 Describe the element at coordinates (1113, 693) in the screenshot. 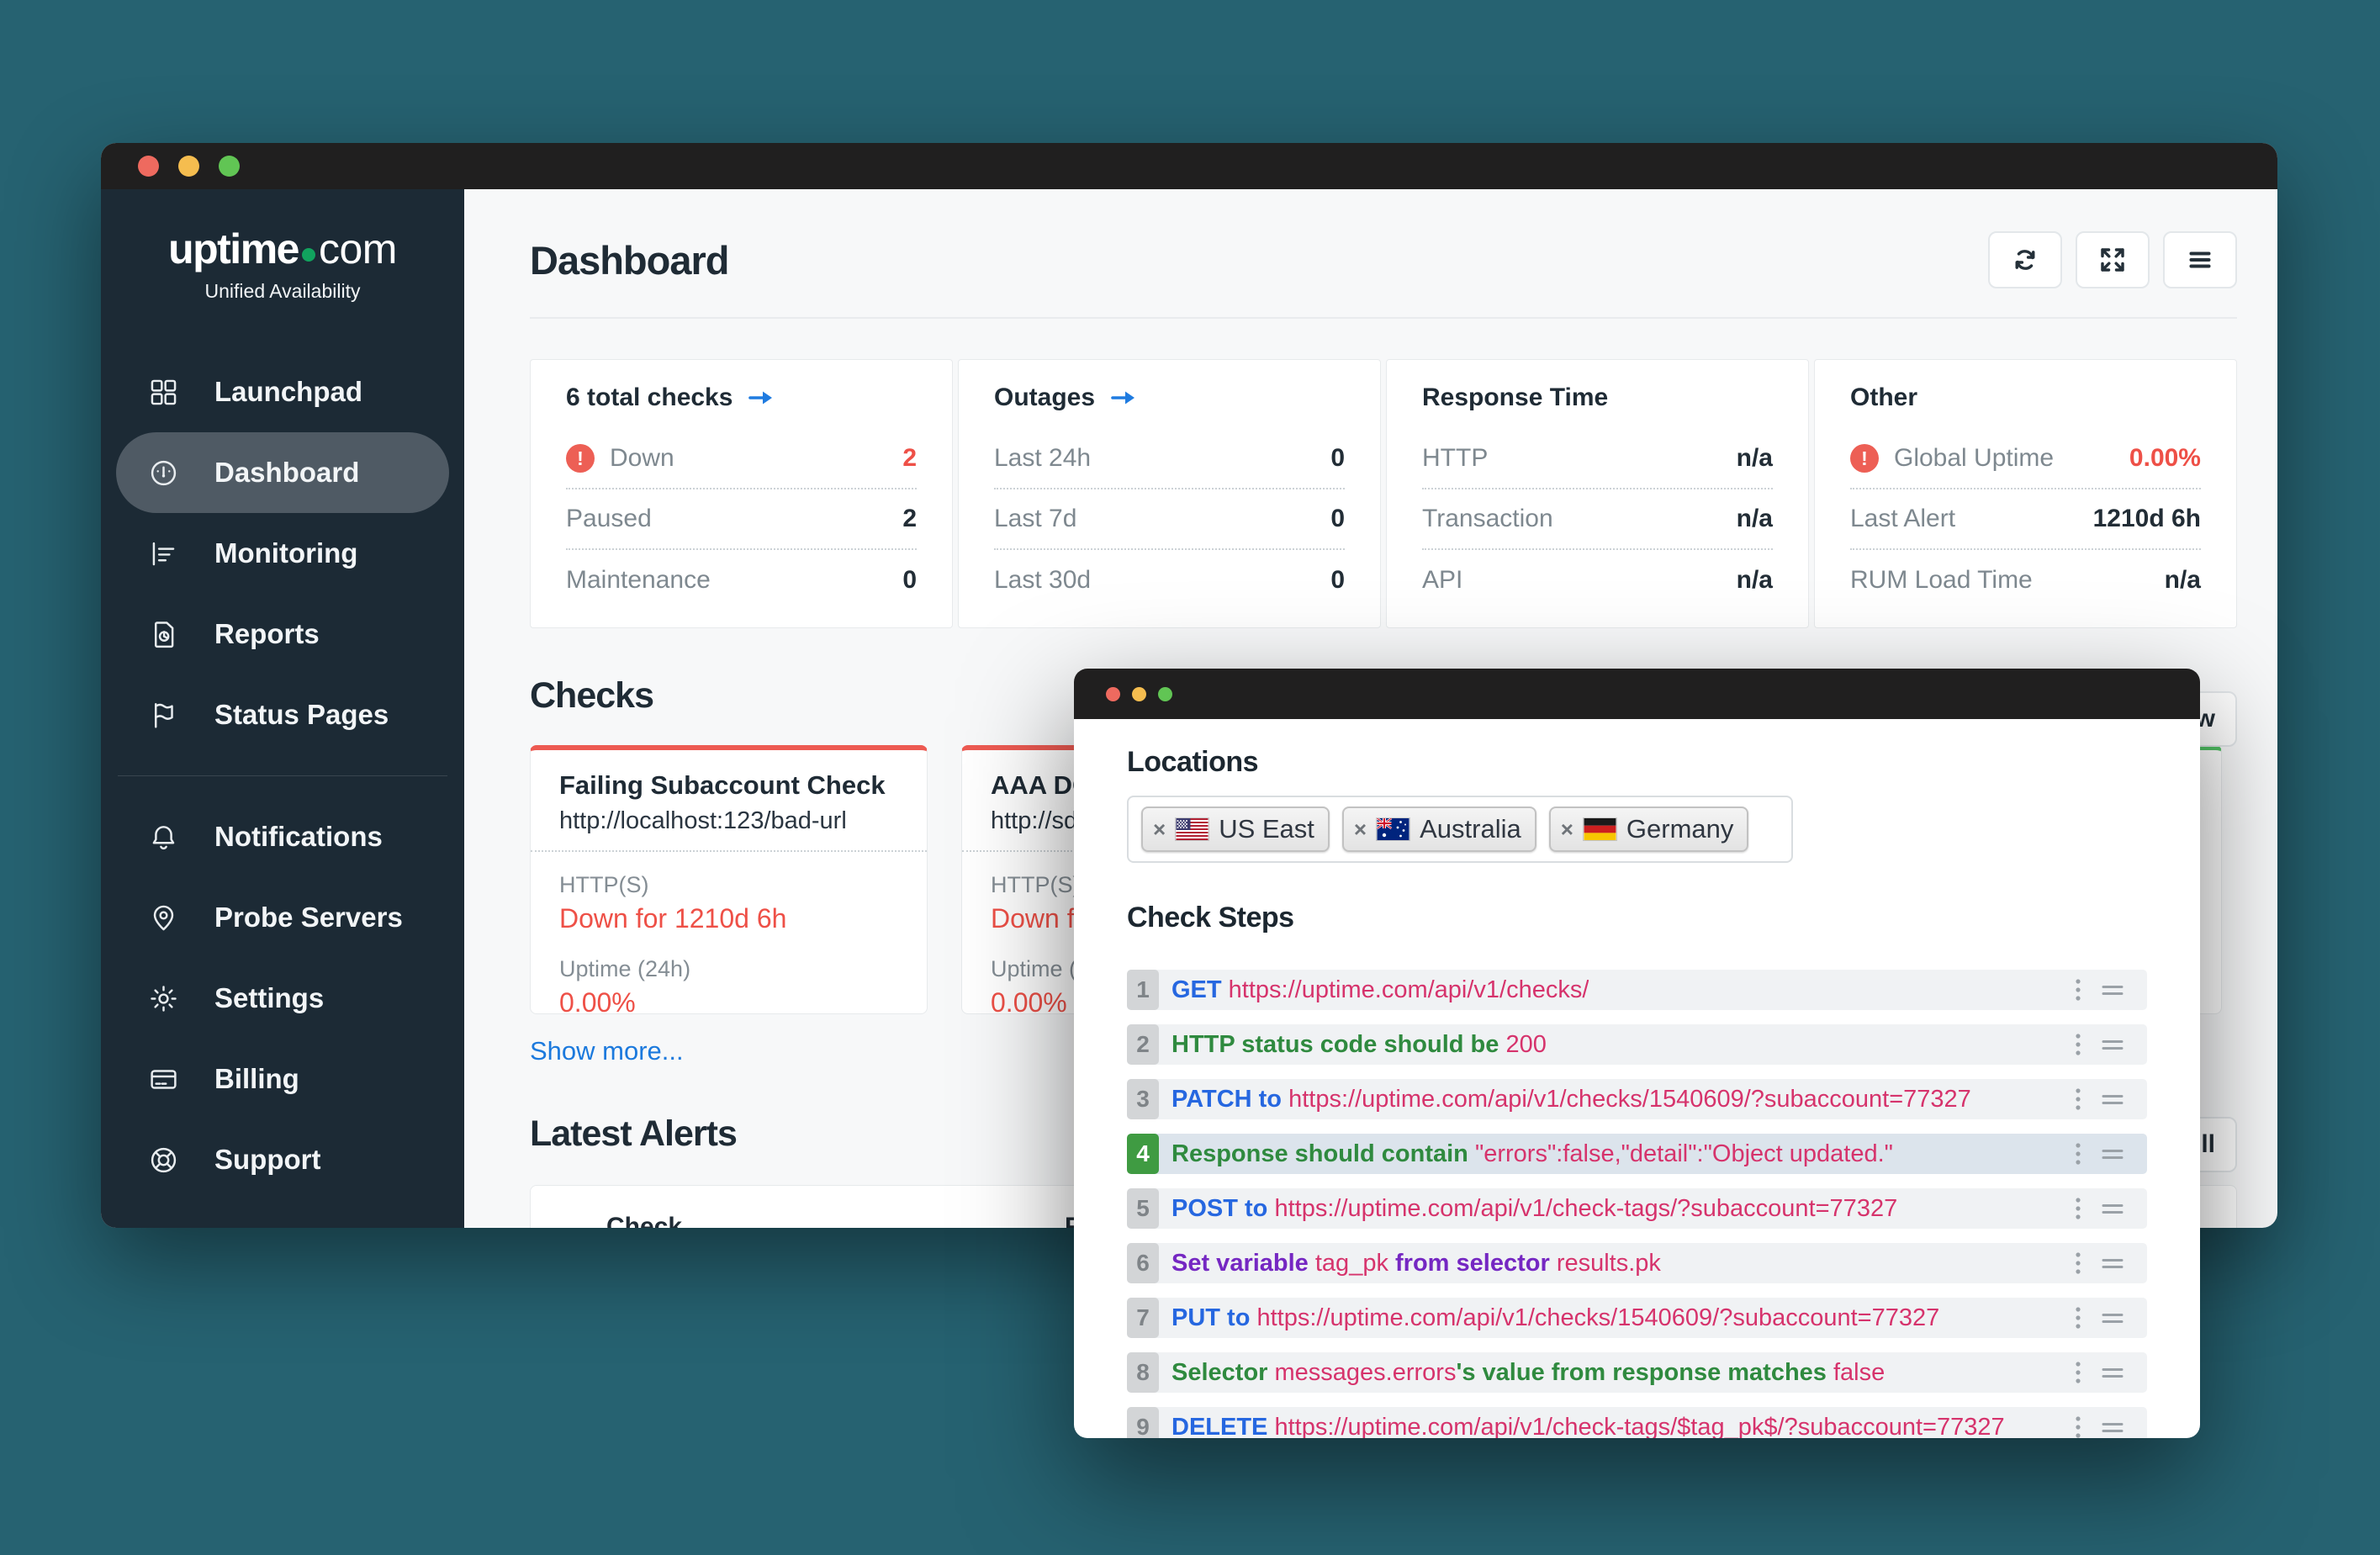

I see `modal-close-button` at that location.